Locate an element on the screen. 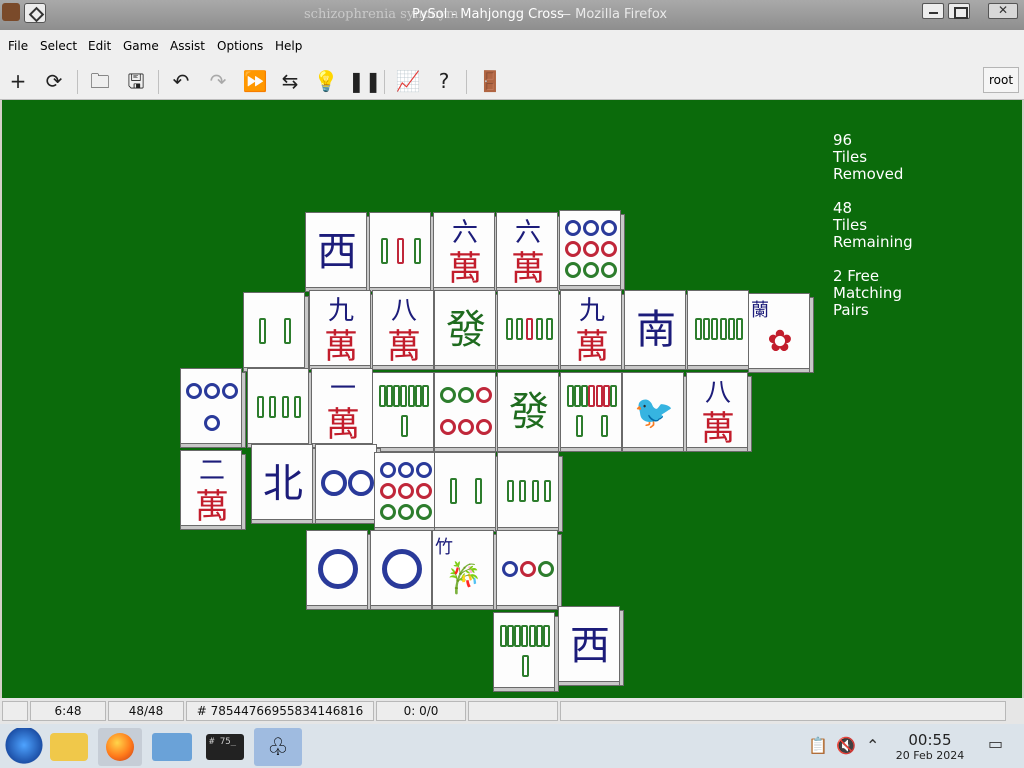 This screenshot has height=768, width=1024. mahjong-tile: 南 is located at coordinates (657, 330).